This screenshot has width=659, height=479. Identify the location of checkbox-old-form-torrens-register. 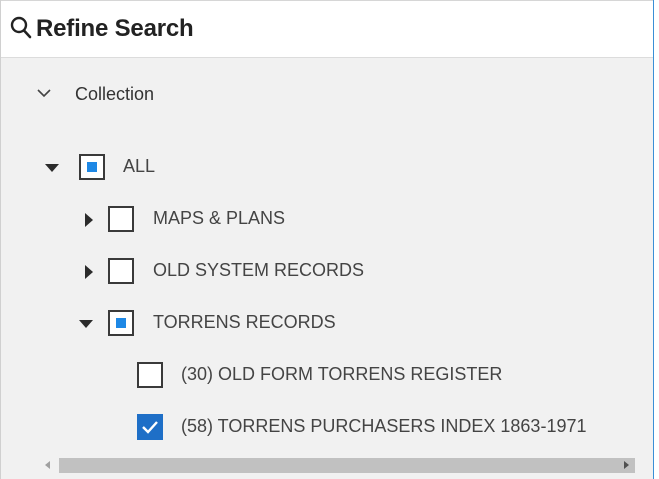
(150, 375).